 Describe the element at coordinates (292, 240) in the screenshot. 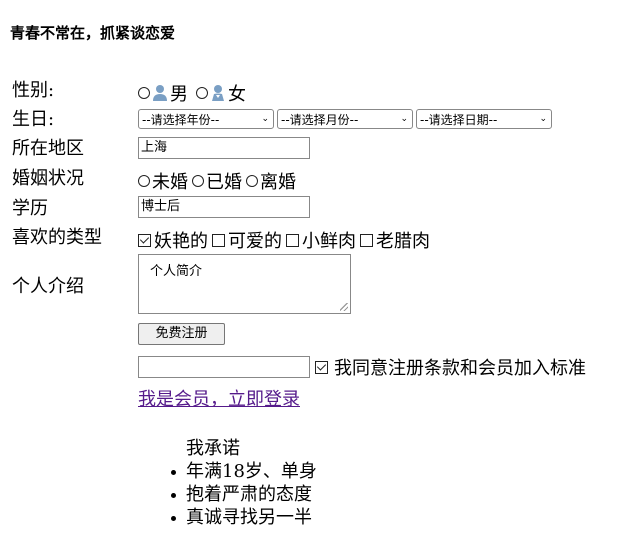

I see `type-young-checkbox` at that location.